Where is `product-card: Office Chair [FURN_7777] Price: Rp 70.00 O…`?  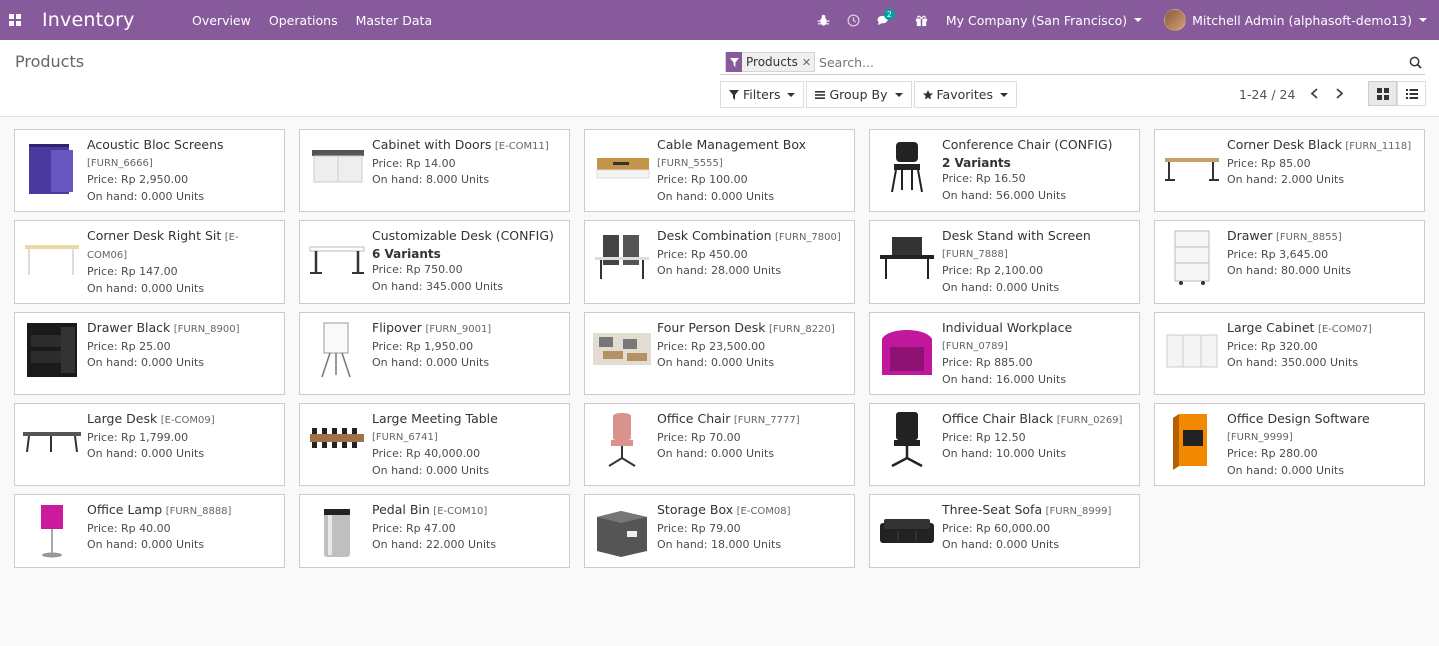
product-card: Office Chair [FURN_7777] Price: Rp 70.00 O… is located at coordinates (719, 444).